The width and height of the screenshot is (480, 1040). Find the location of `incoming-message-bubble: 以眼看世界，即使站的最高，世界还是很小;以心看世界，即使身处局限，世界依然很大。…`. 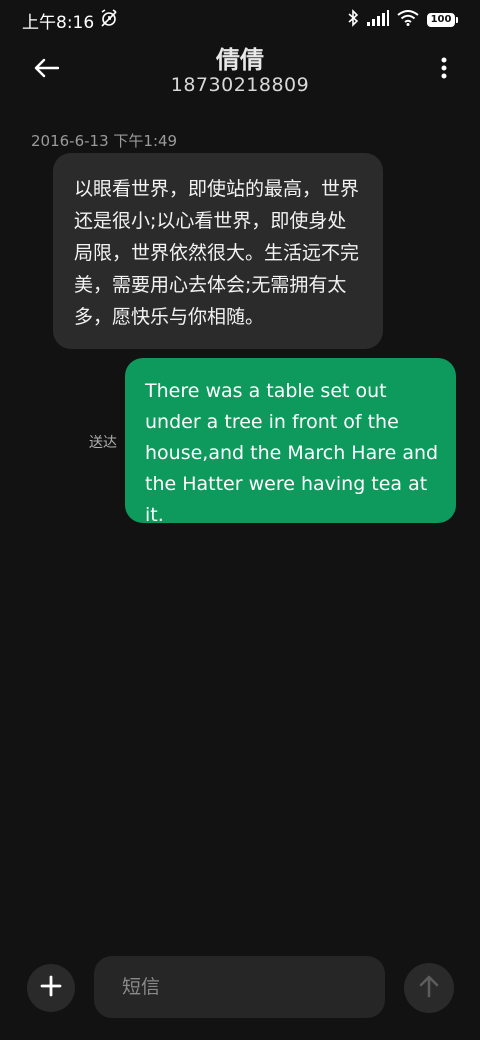

incoming-message-bubble: 以眼看世界，即使站的最高，世界还是很小;以心看世界，即使身处局限，世界依然很大。… is located at coordinates (218, 251).